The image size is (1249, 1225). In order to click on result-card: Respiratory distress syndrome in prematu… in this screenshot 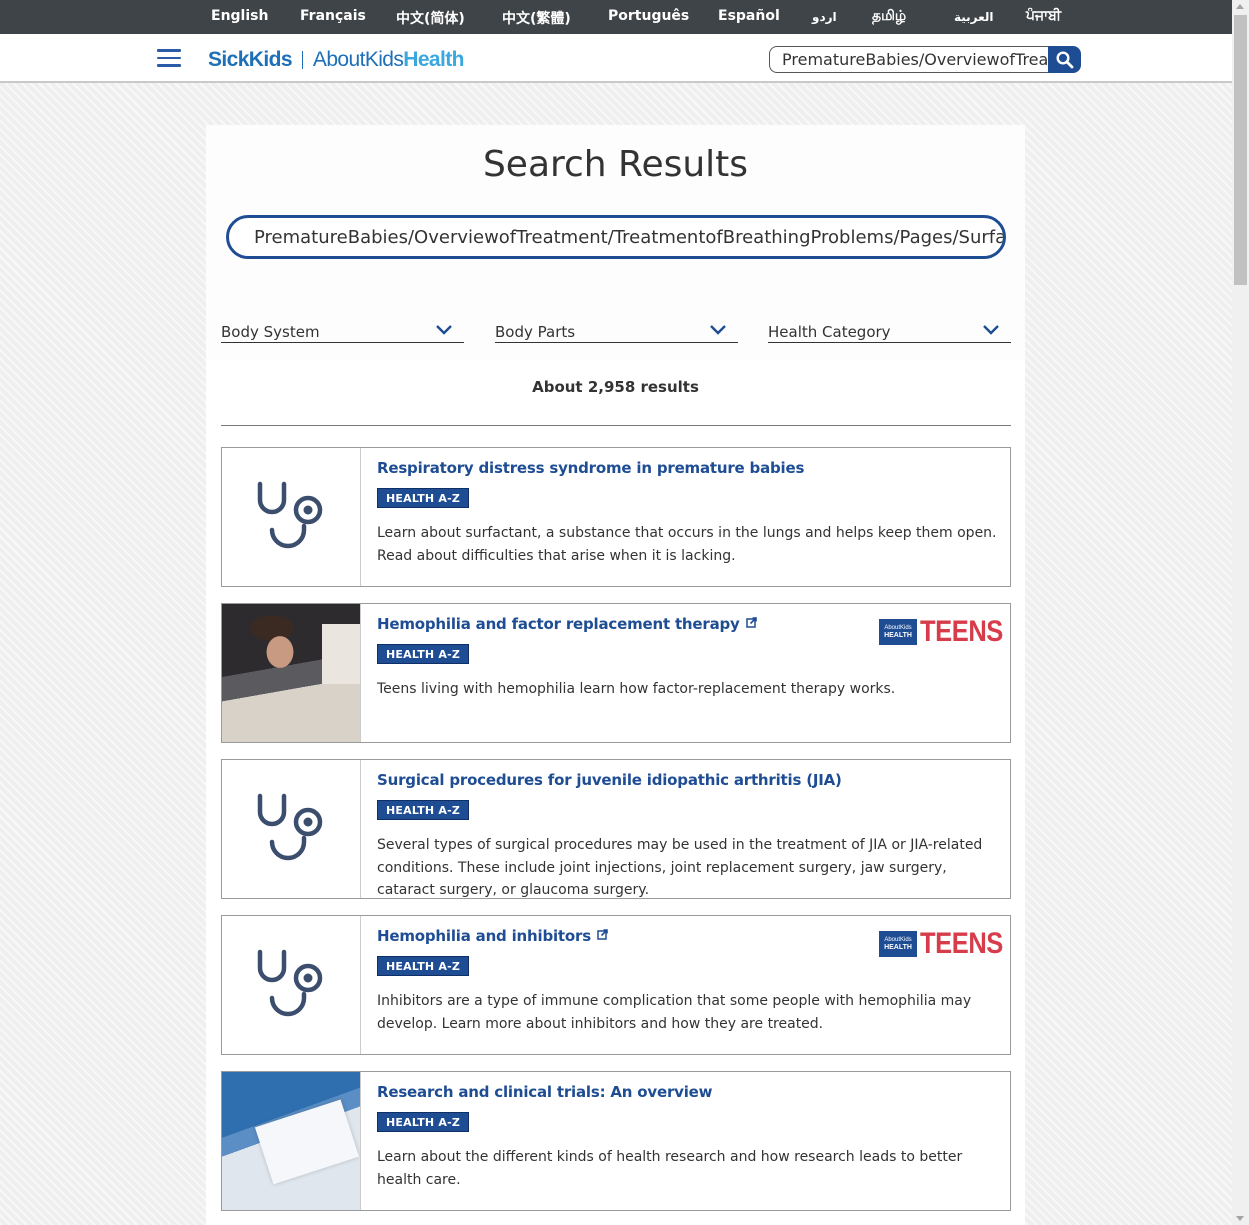, I will do `click(616, 517)`.